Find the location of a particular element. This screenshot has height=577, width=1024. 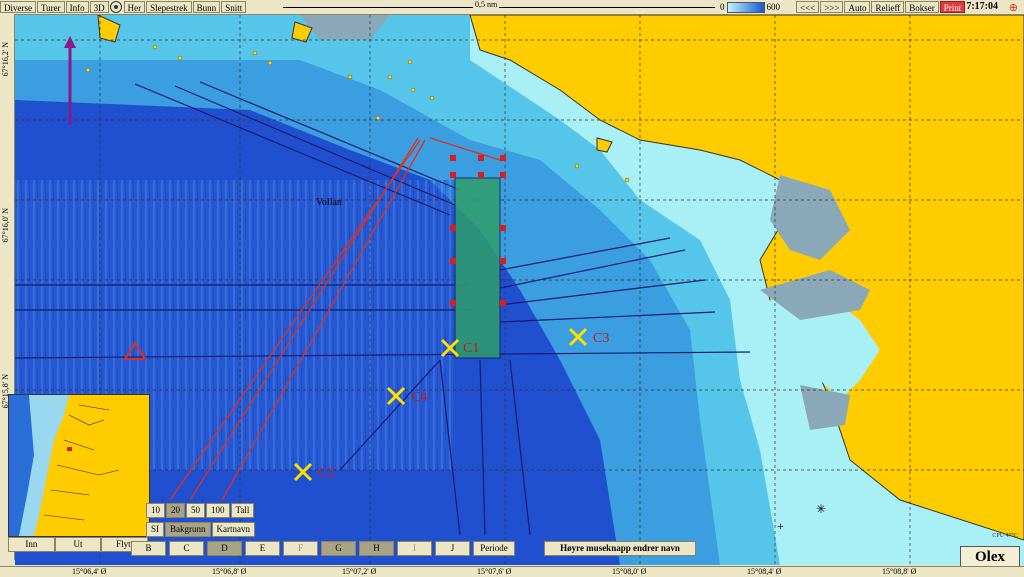

info-button: Info is located at coordinates (77, 7).